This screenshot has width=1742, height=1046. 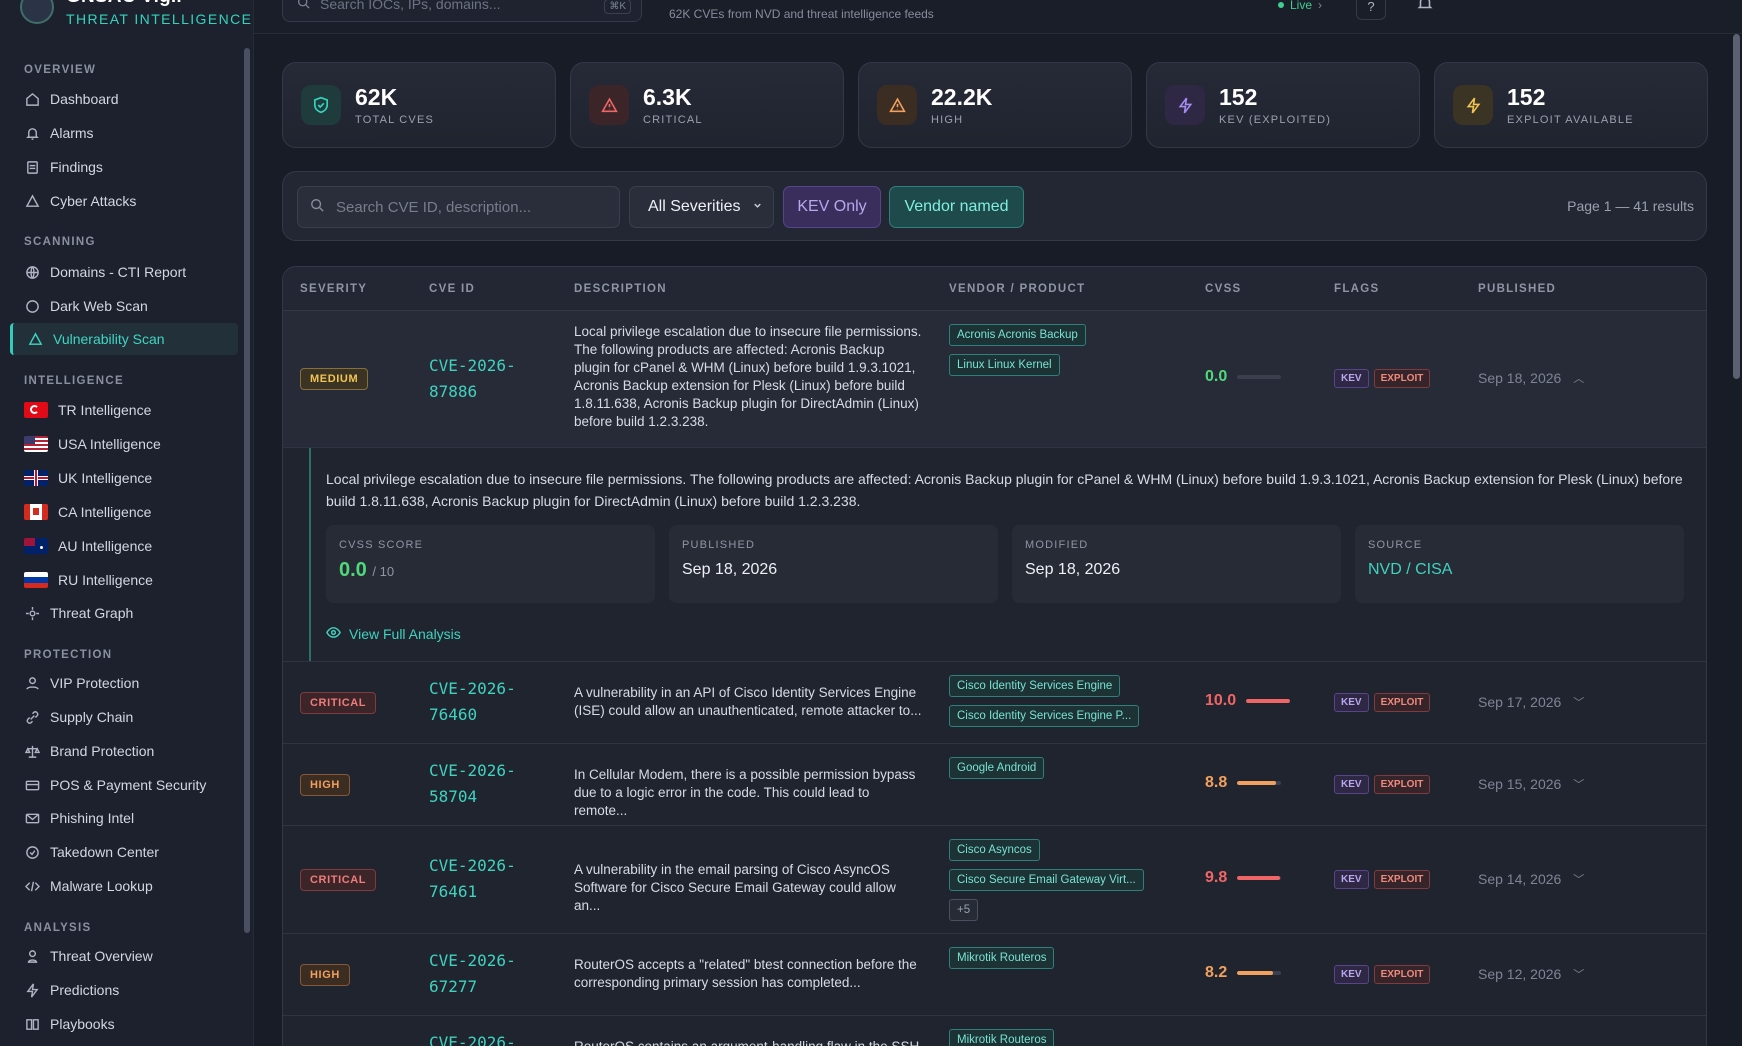 I want to click on sidebar-item-findings: Findings, so click(x=124, y=167).